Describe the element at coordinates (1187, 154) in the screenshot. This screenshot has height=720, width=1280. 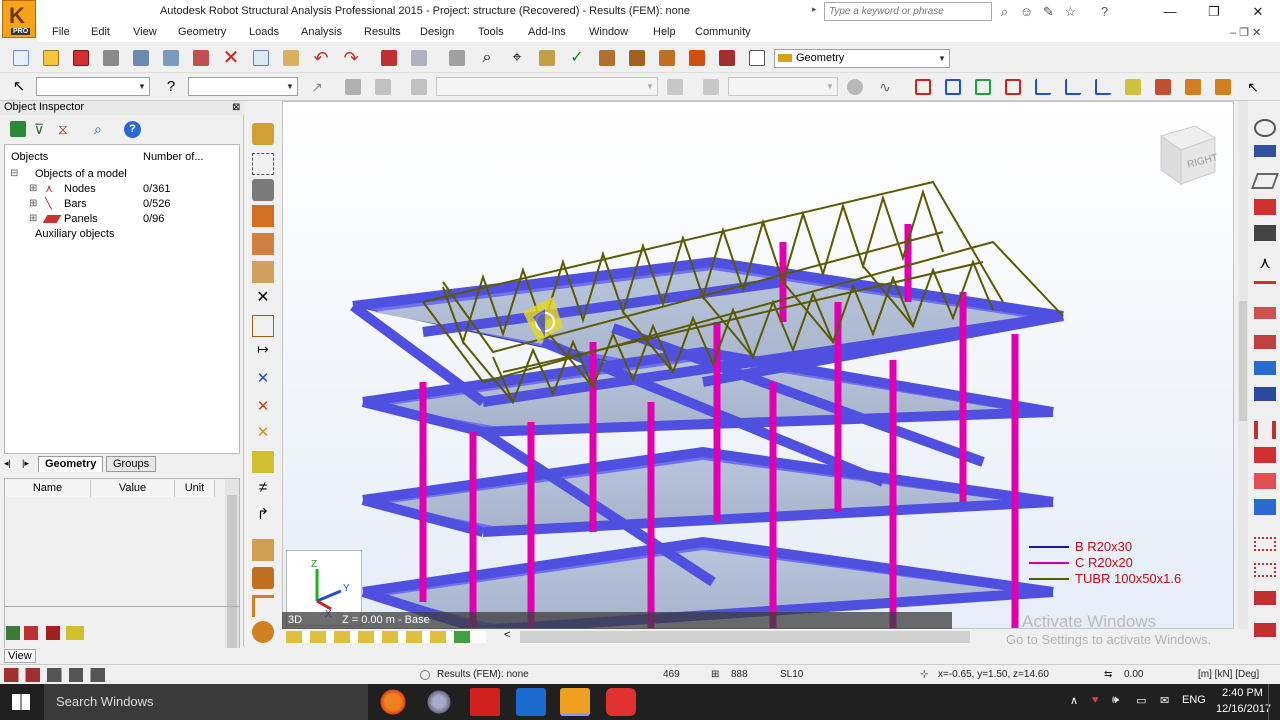
I see `view-cube: RIGHT` at that location.